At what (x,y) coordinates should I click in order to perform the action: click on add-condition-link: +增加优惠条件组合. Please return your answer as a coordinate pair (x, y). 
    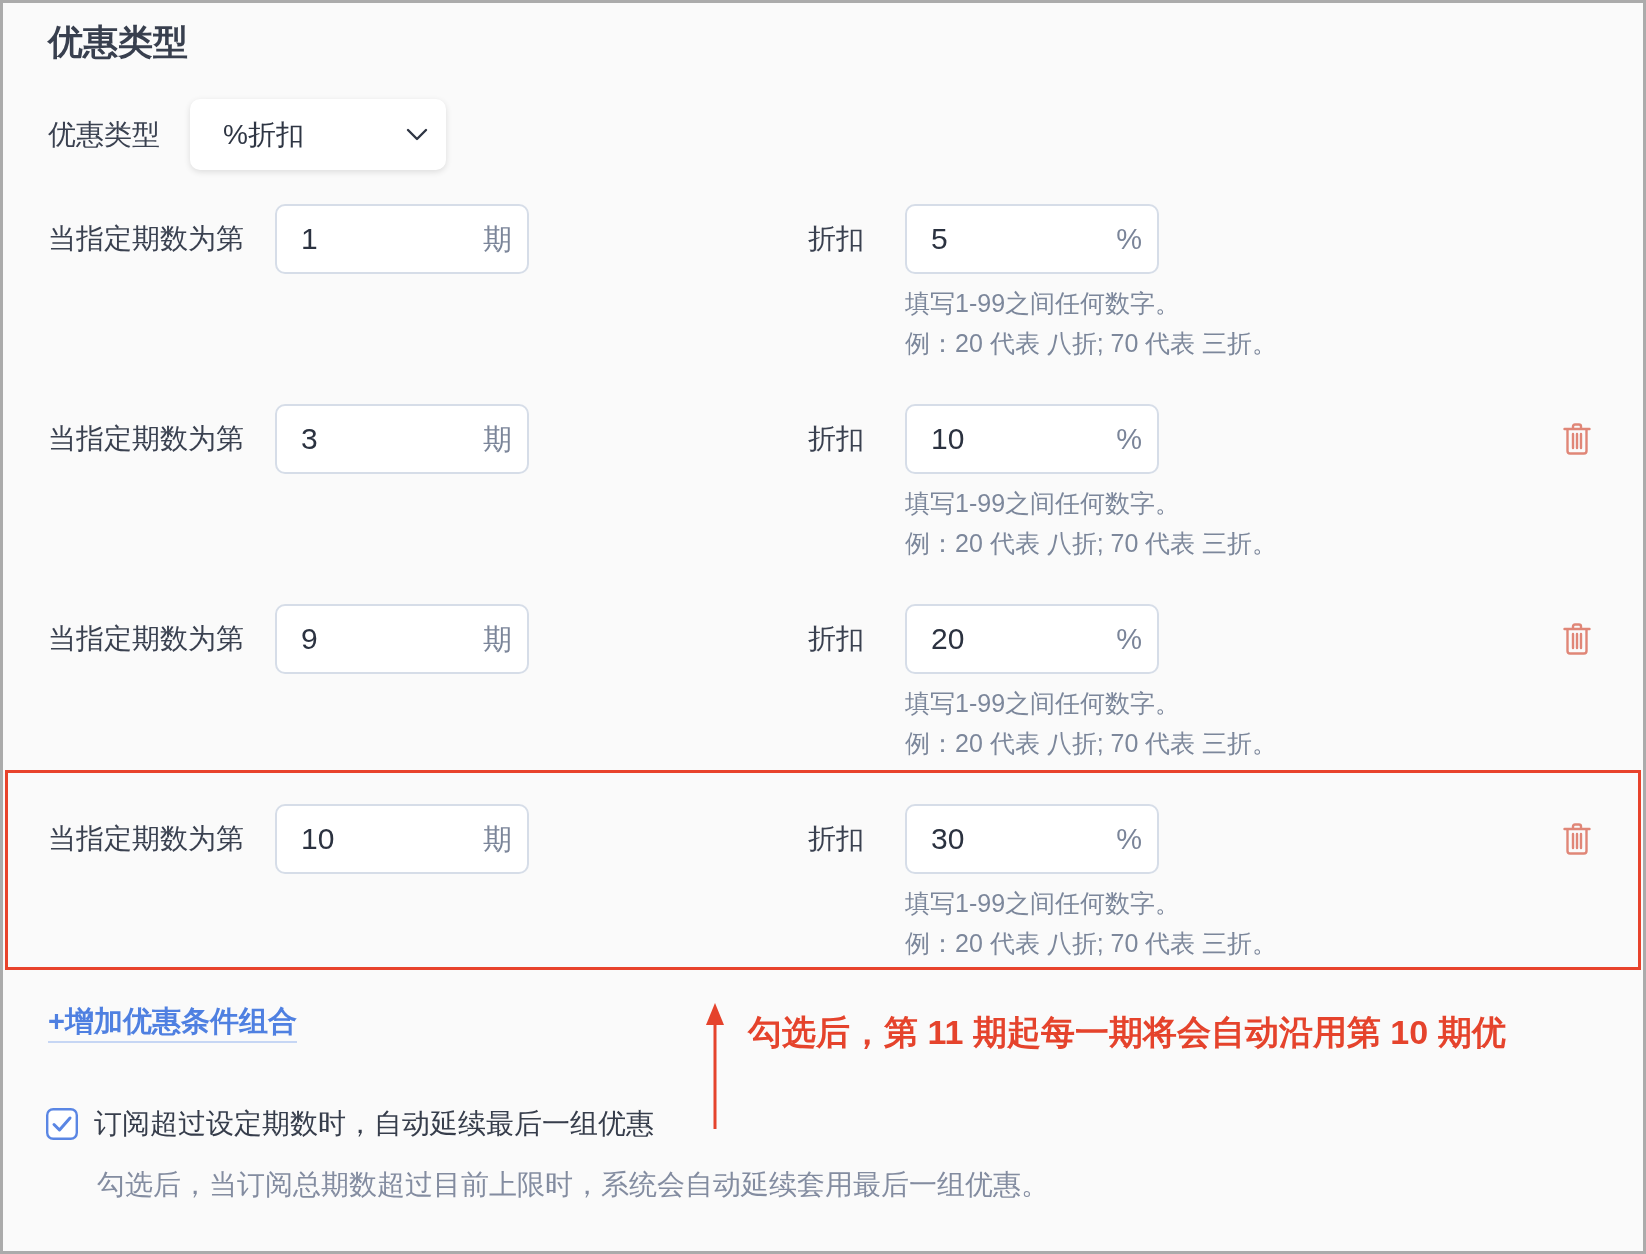
    Looking at the image, I should click on (172, 1023).